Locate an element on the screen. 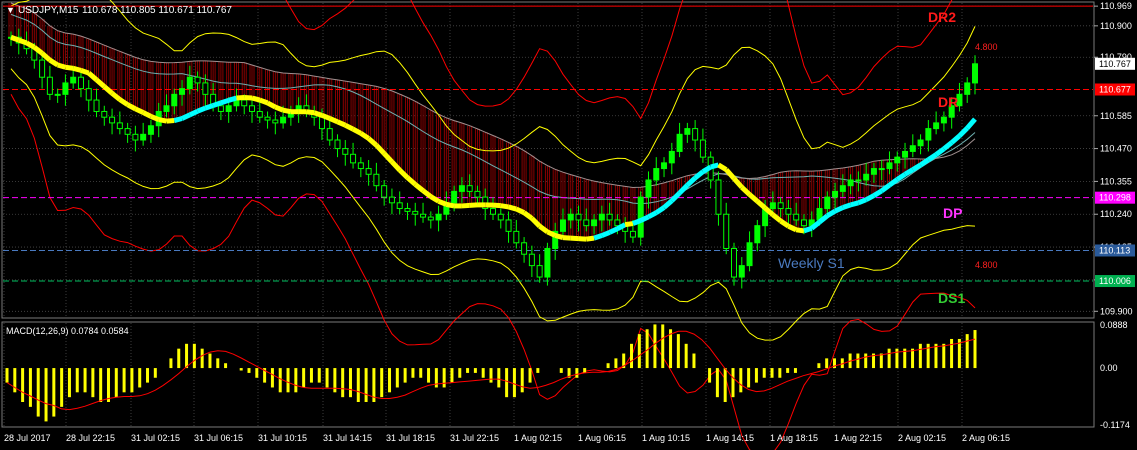 The height and width of the screenshot is (450, 1137). level-label-dp: DP is located at coordinates (952, 213).